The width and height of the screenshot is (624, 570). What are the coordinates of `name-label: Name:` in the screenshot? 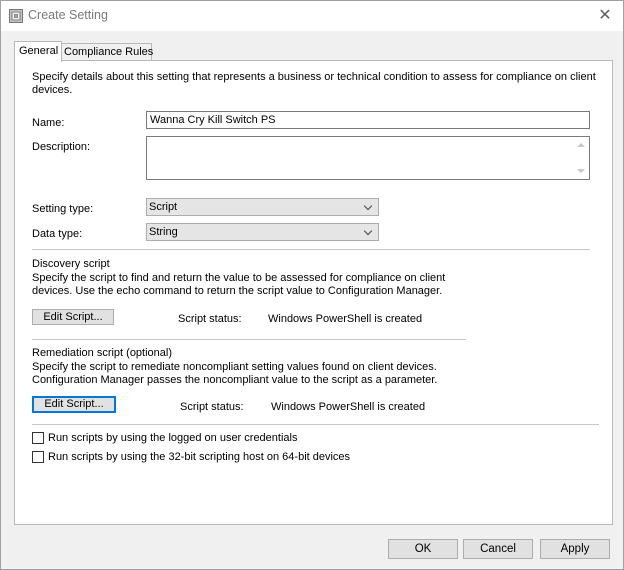 It's located at (48, 123).